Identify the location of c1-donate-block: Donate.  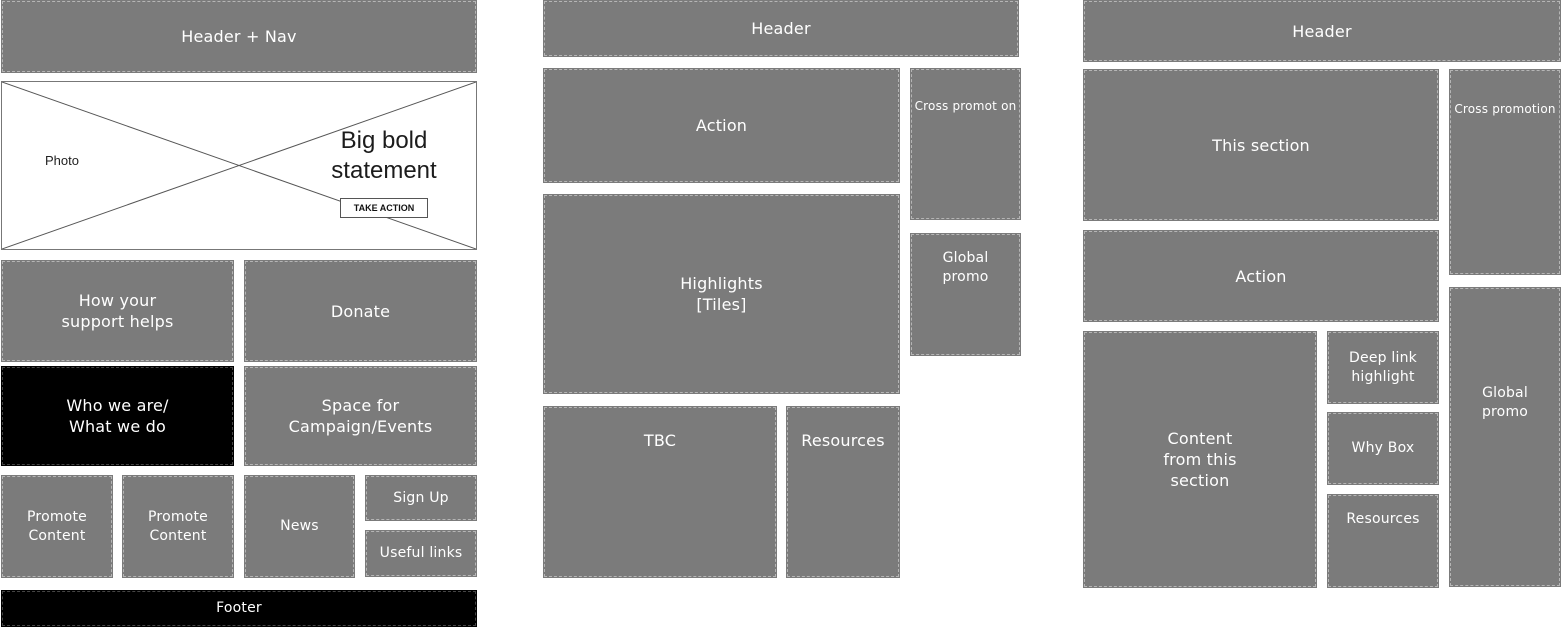
(360, 311).